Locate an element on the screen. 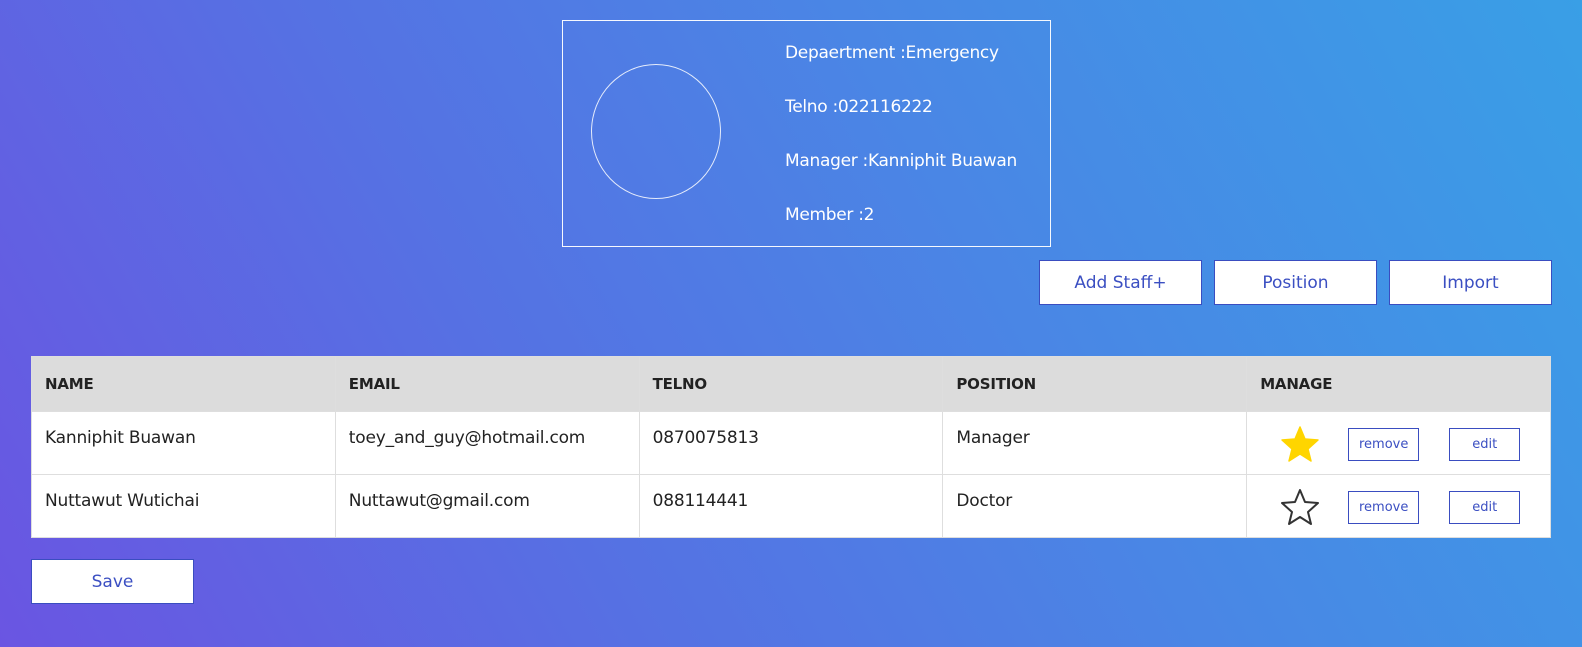 The image size is (1582, 647). staff-telno: 088114441 is located at coordinates (791, 506).